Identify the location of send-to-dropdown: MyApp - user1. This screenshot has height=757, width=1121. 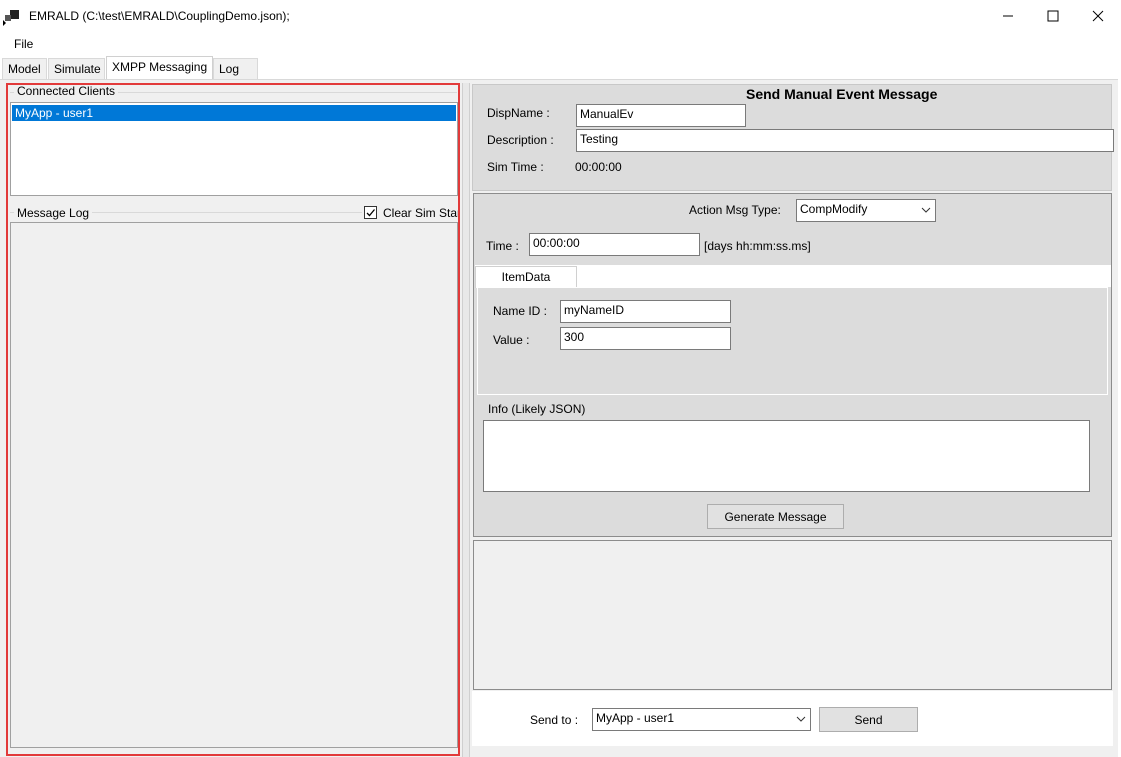
(701, 719).